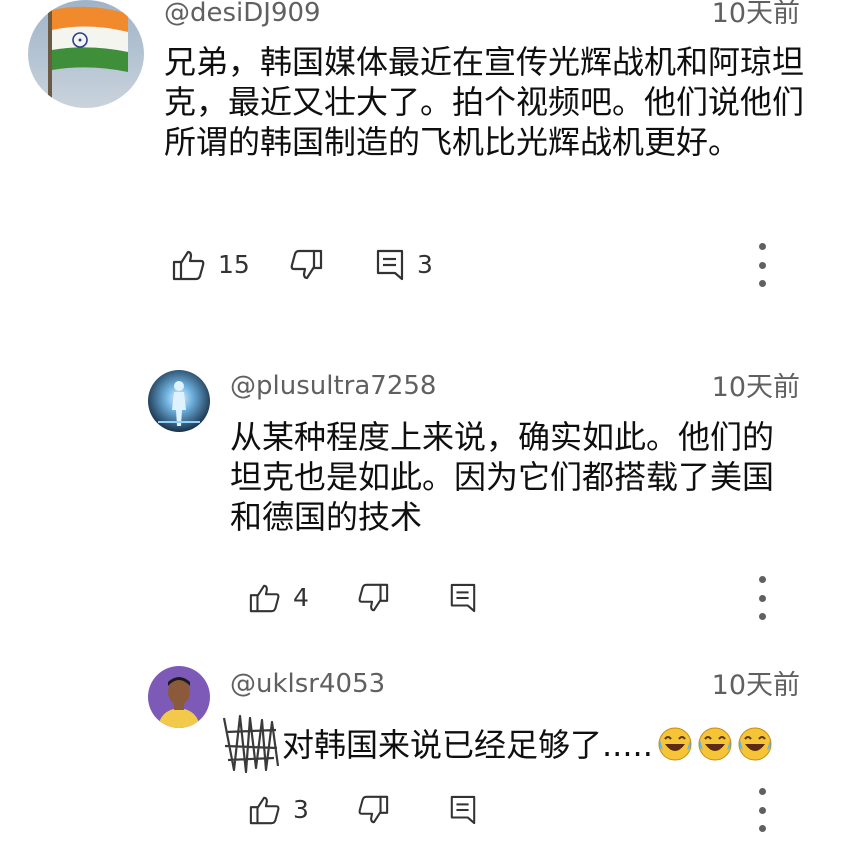 Image resolution: width=858 pixels, height=864 pixels. I want to click on reply-button: 3, so click(404, 265).